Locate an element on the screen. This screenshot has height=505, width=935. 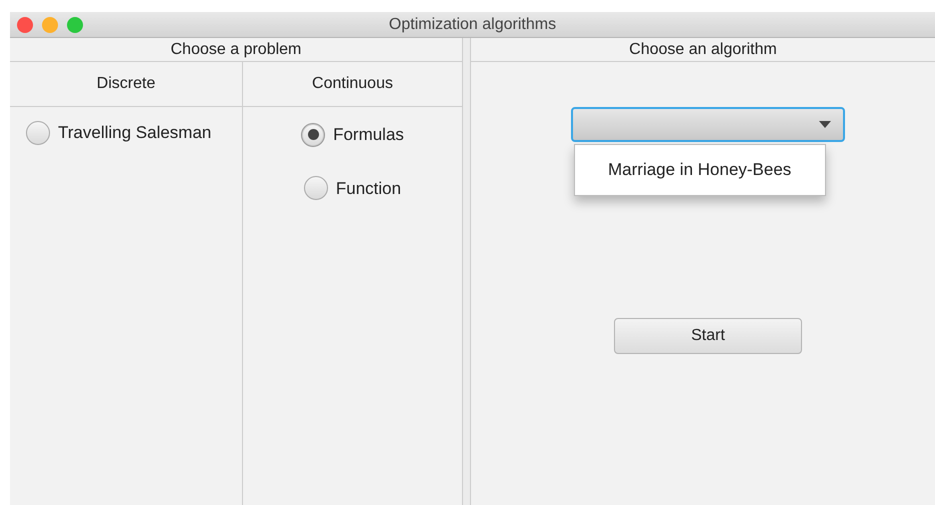
radio-option: Travelling Salesman is located at coordinates (119, 133).